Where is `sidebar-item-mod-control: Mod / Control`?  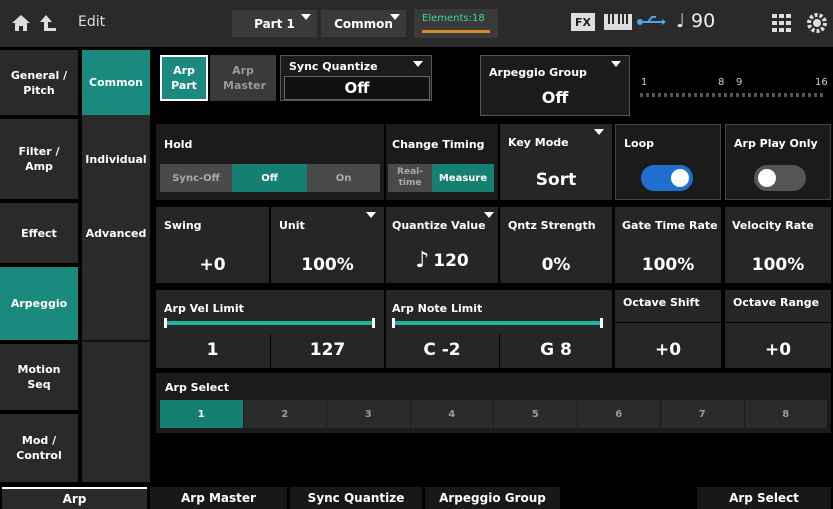
sidebar-item-mod-control: Mod / Control is located at coordinates (39, 448).